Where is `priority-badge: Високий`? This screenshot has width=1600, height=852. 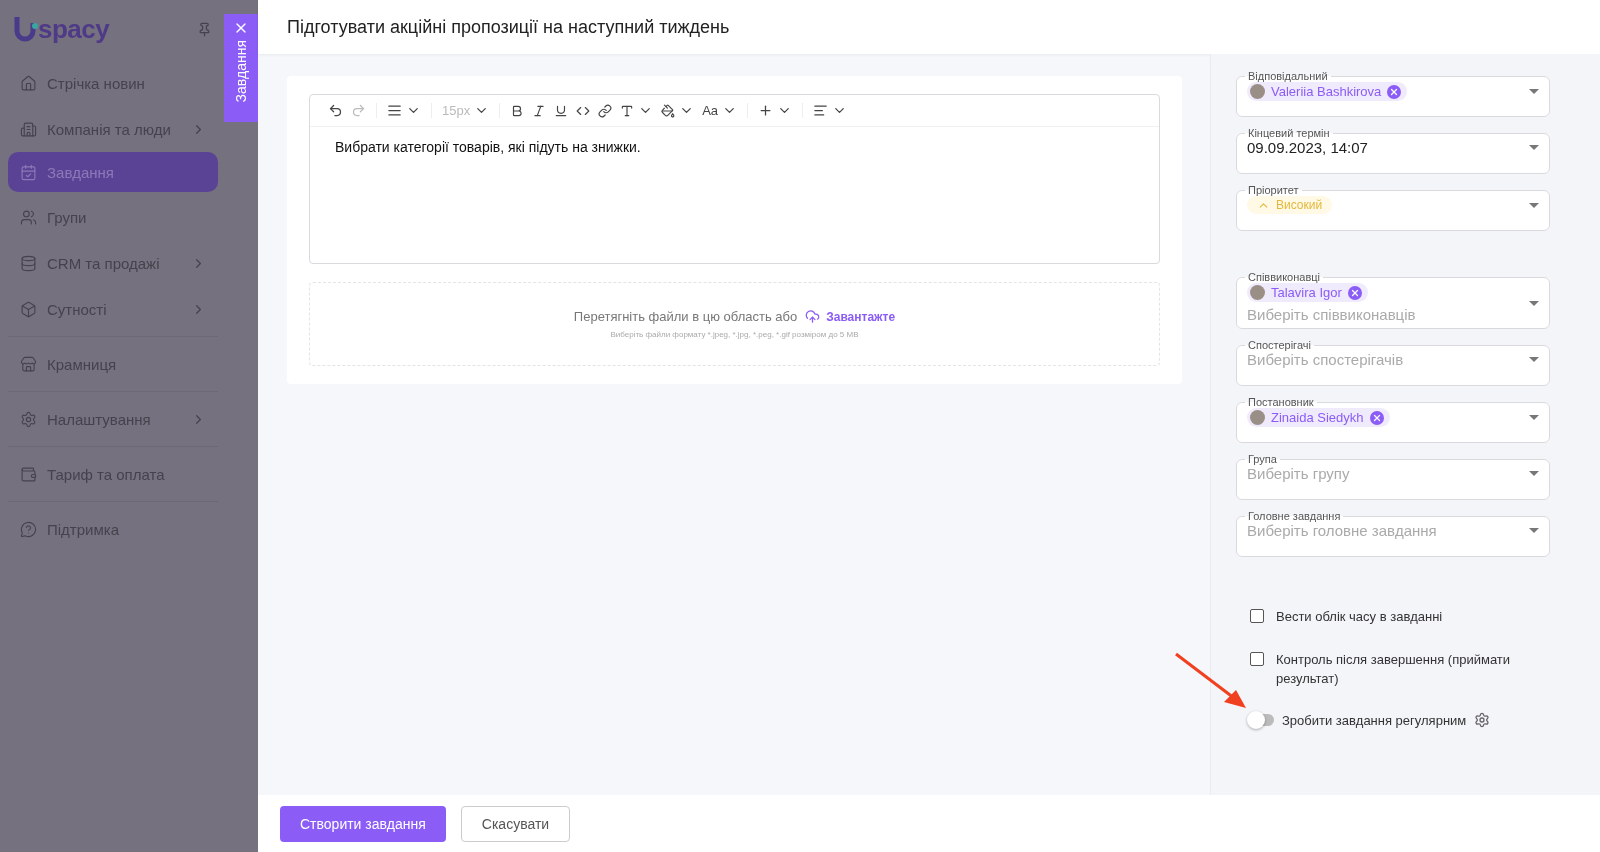
priority-badge: Високий is located at coordinates (1290, 205).